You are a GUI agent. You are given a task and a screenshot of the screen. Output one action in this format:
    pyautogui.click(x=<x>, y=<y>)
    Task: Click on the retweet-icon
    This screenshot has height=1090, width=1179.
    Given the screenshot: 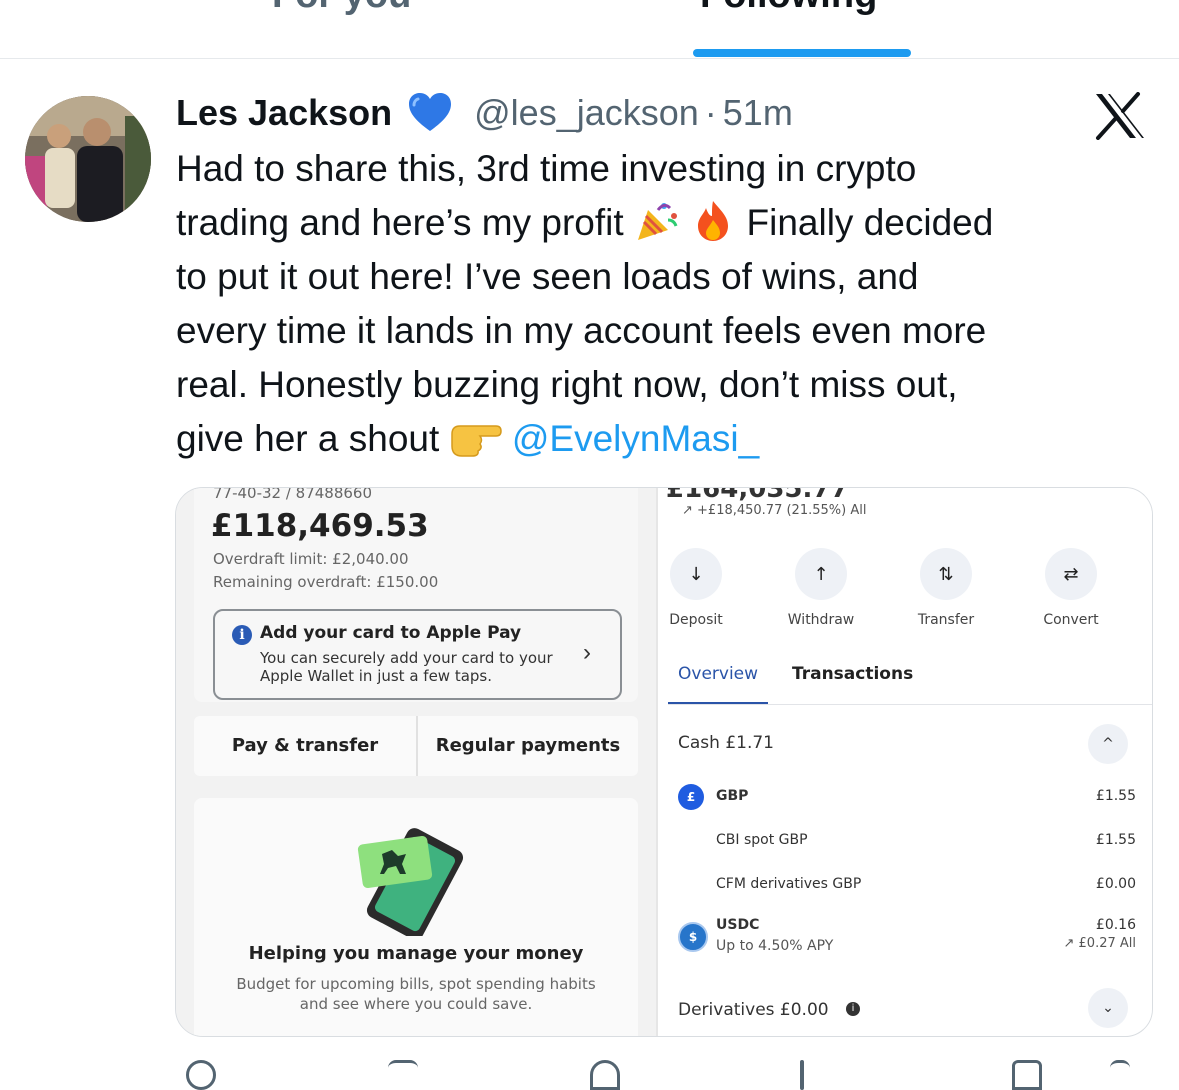 What is the action you would take?
    pyautogui.click(x=403, y=1075)
    